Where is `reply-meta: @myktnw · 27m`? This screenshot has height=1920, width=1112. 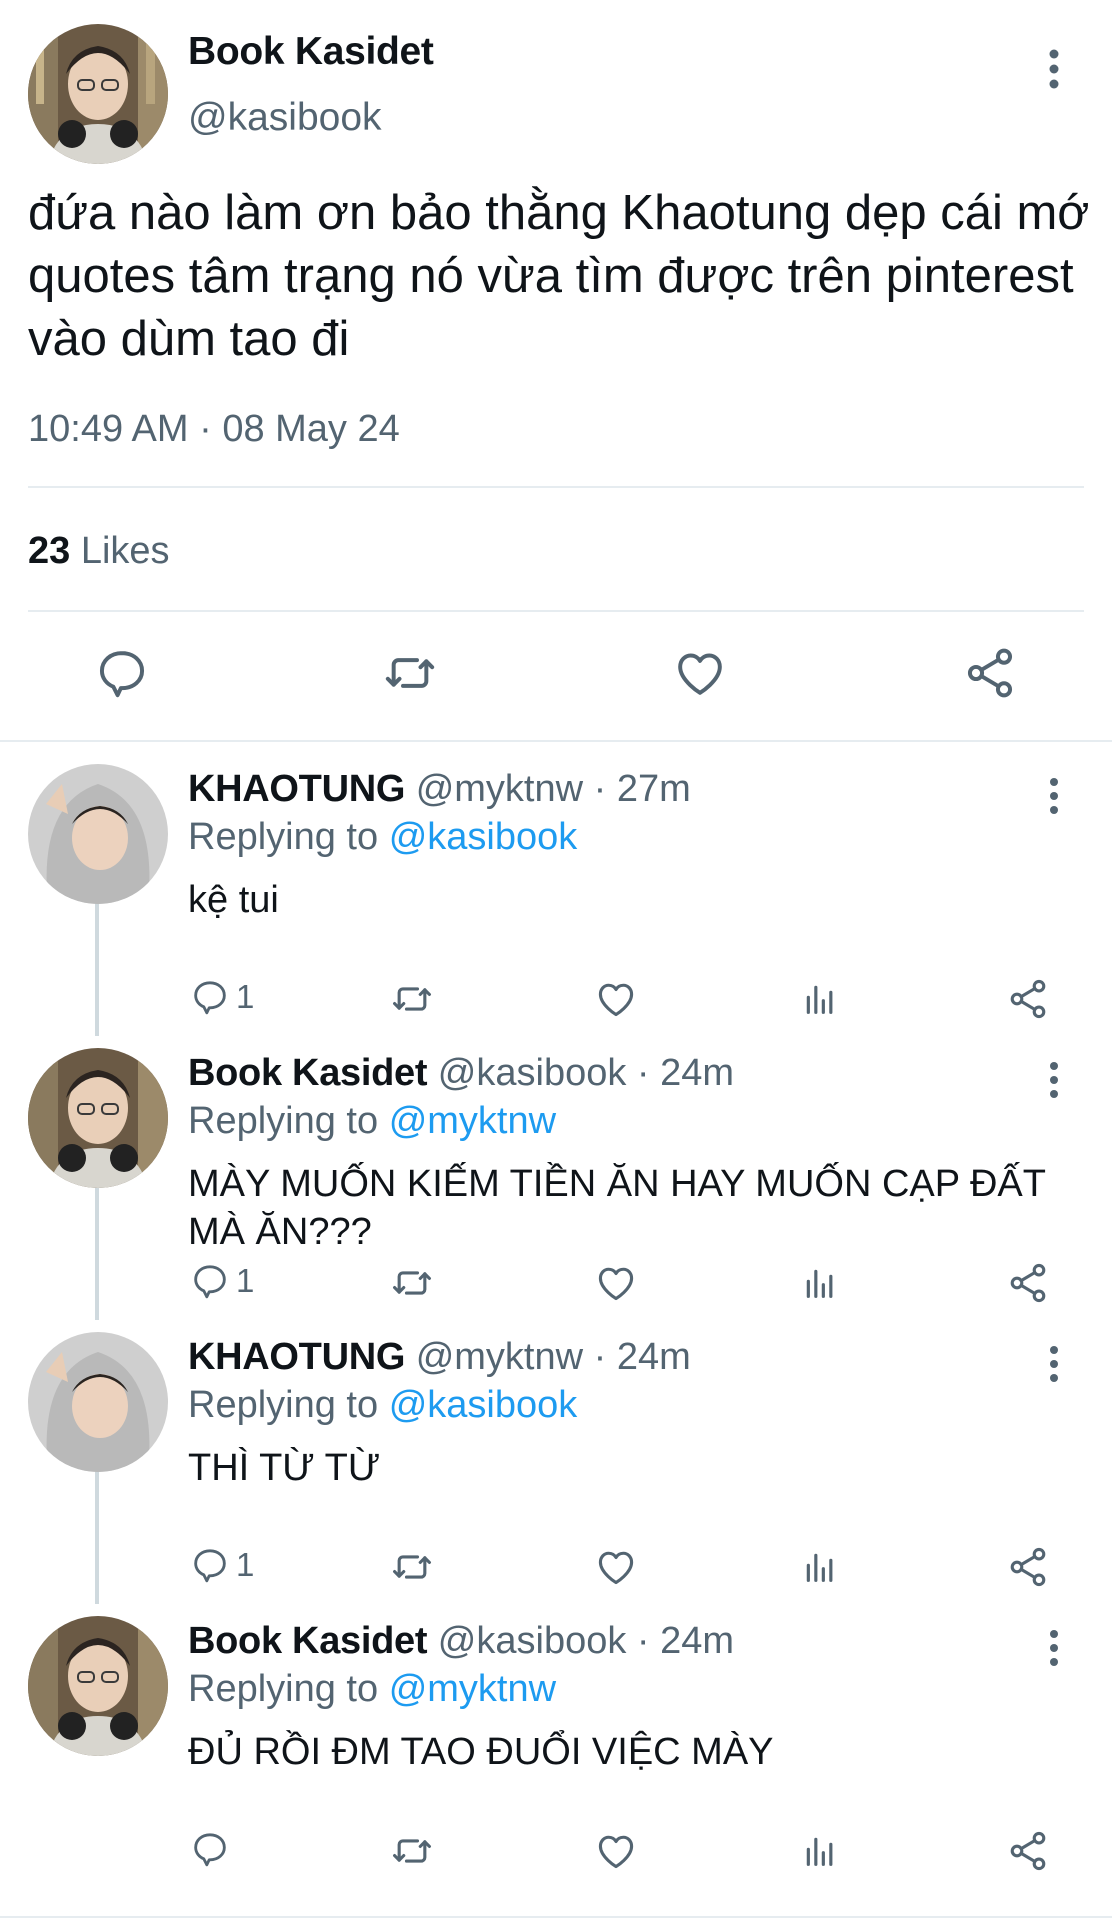 reply-meta: @myktnw · 27m is located at coordinates (553, 789).